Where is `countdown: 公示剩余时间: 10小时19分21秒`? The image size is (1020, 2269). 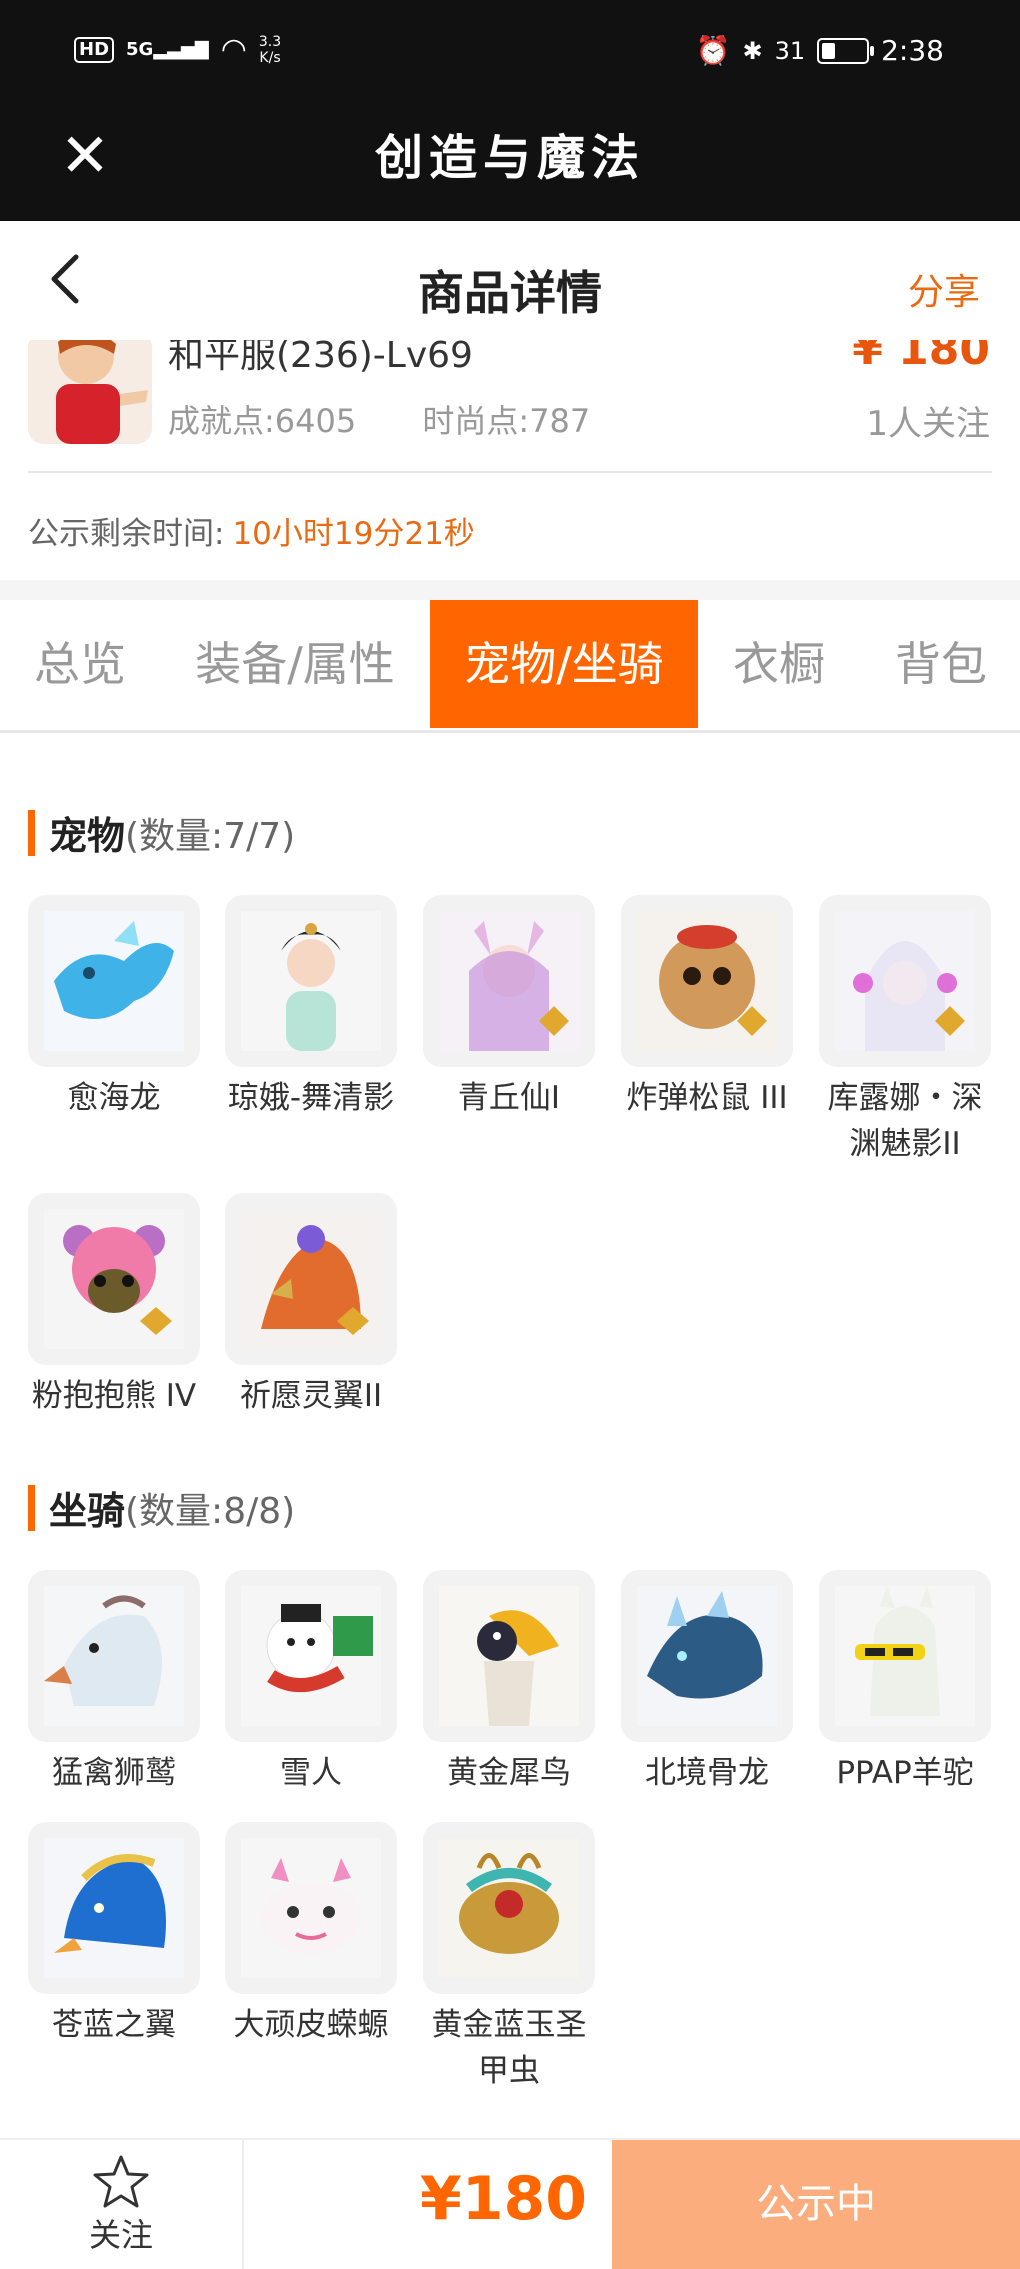 countdown: 公示剩余时间: 10小时19分21秒 is located at coordinates (251, 530).